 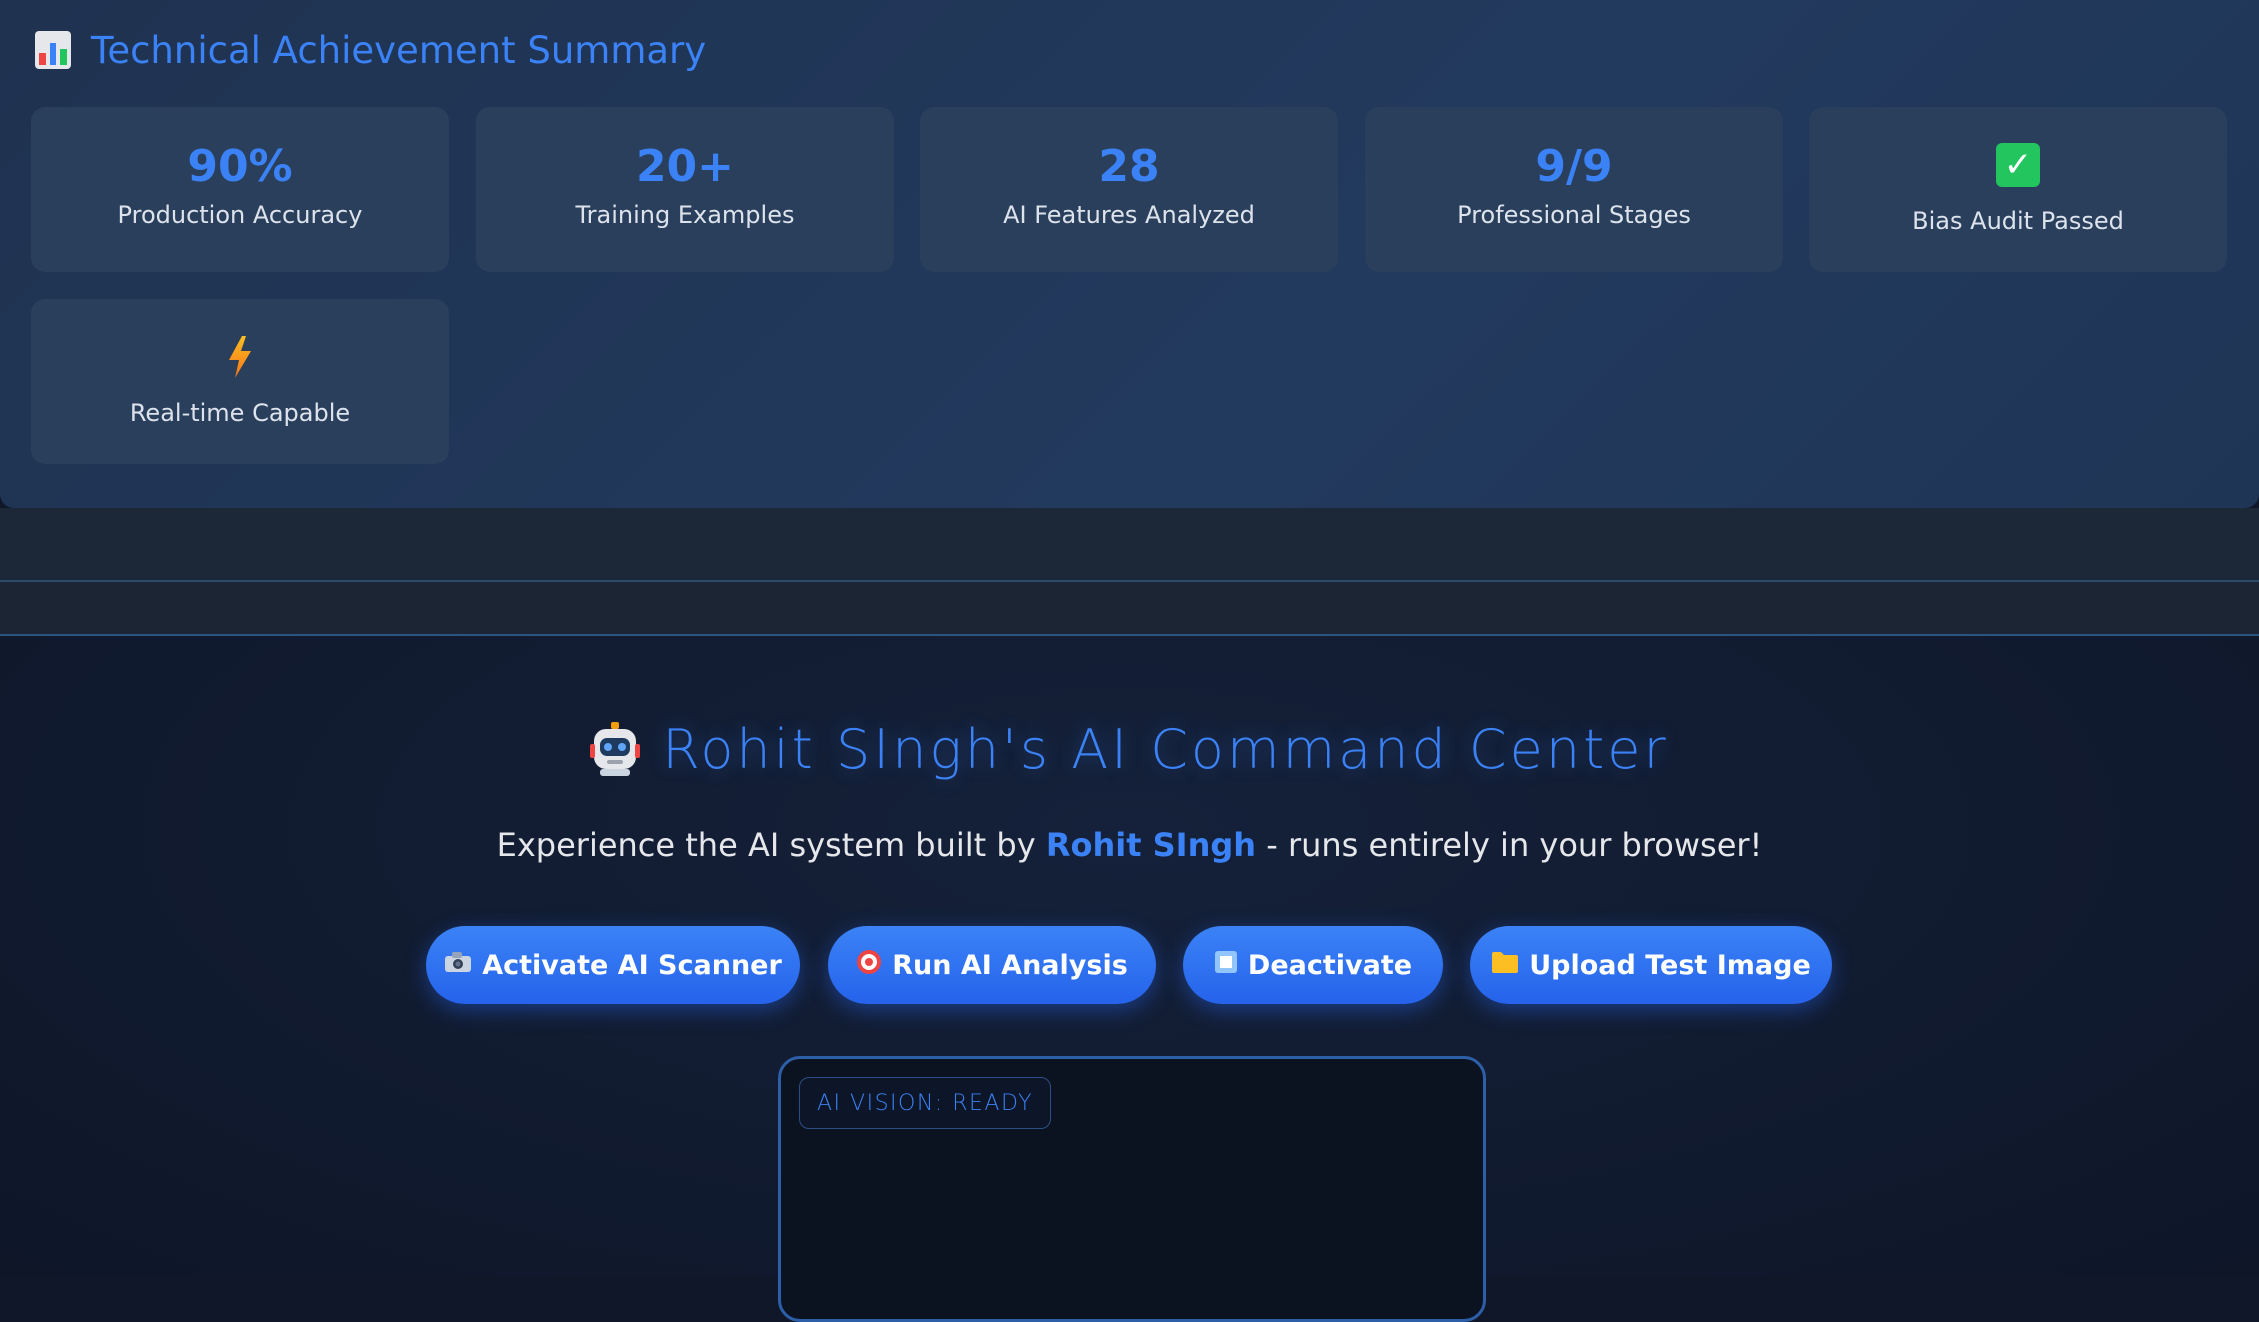 What do you see at coordinates (399, 50) in the screenshot?
I see `summary-title: Technical Achievement Summary` at bounding box center [399, 50].